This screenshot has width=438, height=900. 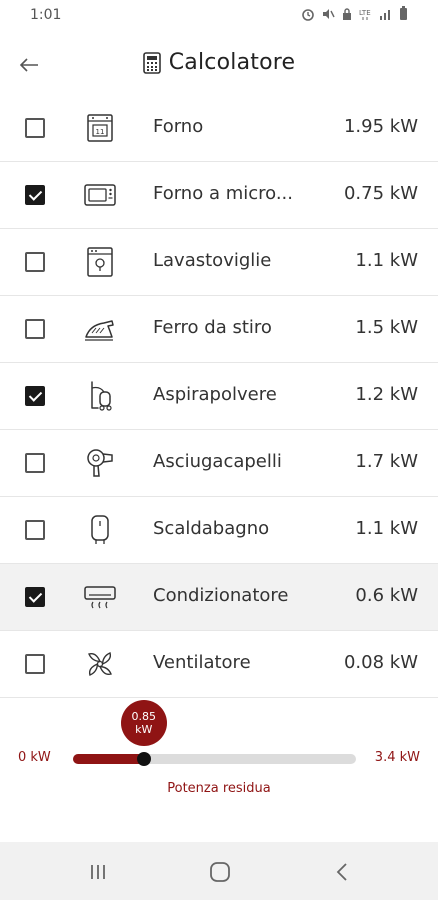 I want to click on appliance-name: Lavastoviglie, so click(x=212, y=260).